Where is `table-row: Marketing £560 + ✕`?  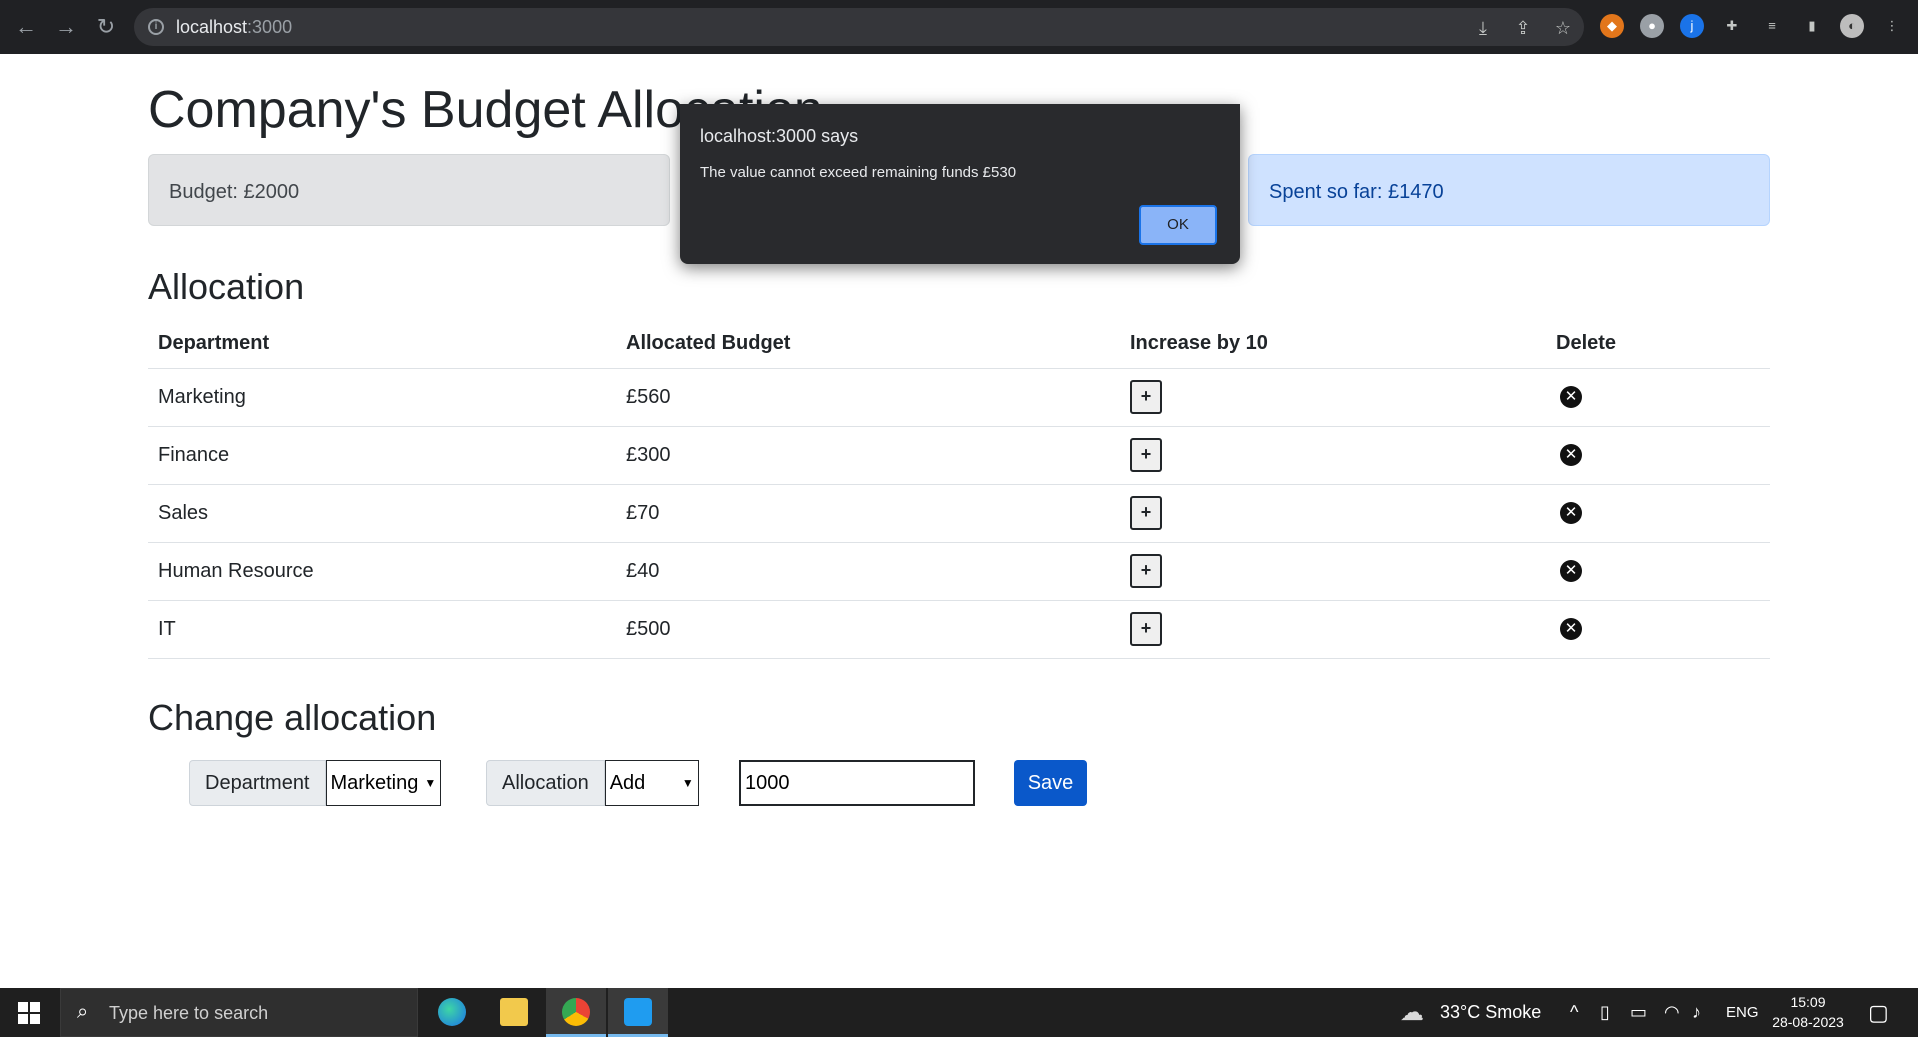 table-row: Marketing £560 + ✕ is located at coordinates (959, 397).